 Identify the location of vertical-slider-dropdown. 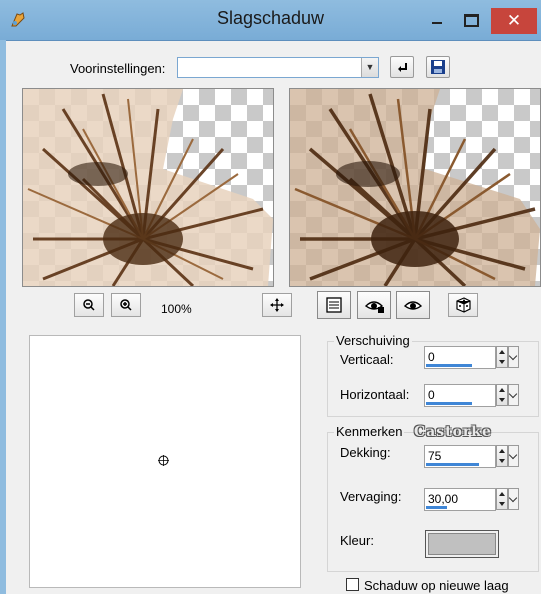
(513, 357).